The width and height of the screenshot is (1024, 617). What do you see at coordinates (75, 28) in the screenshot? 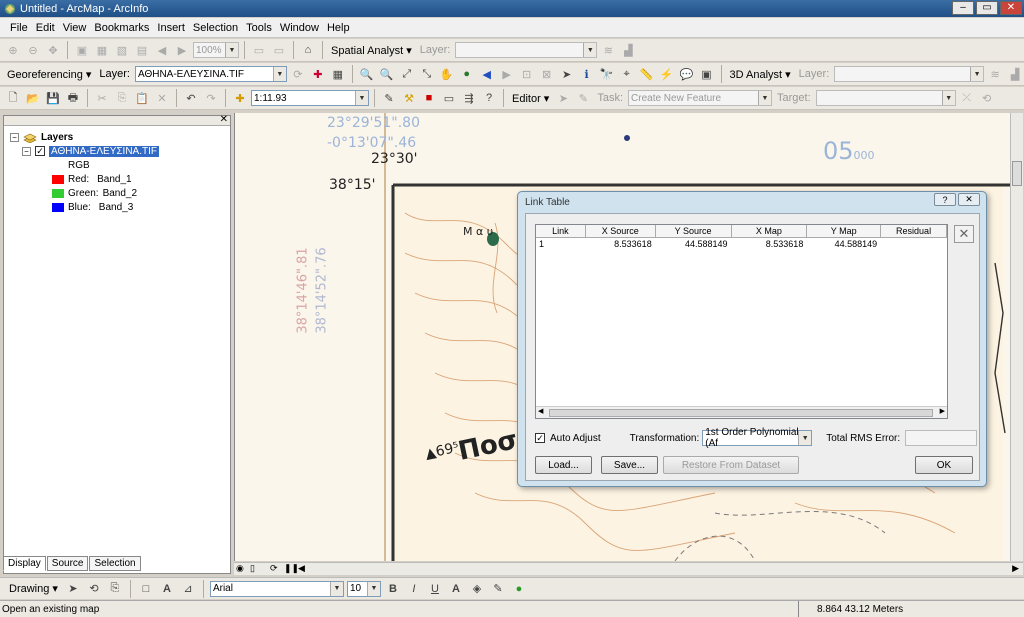
I see `menu-view: View` at bounding box center [75, 28].